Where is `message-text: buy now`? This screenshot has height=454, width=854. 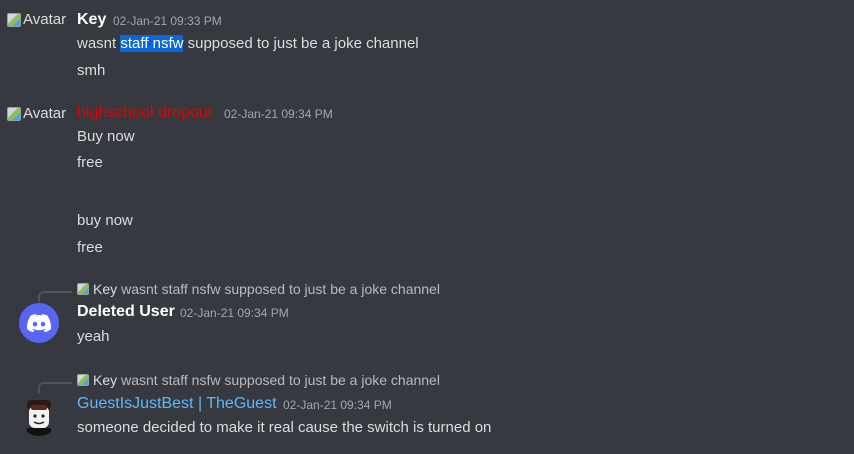
message-text: buy now is located at coordinates (105, 220).